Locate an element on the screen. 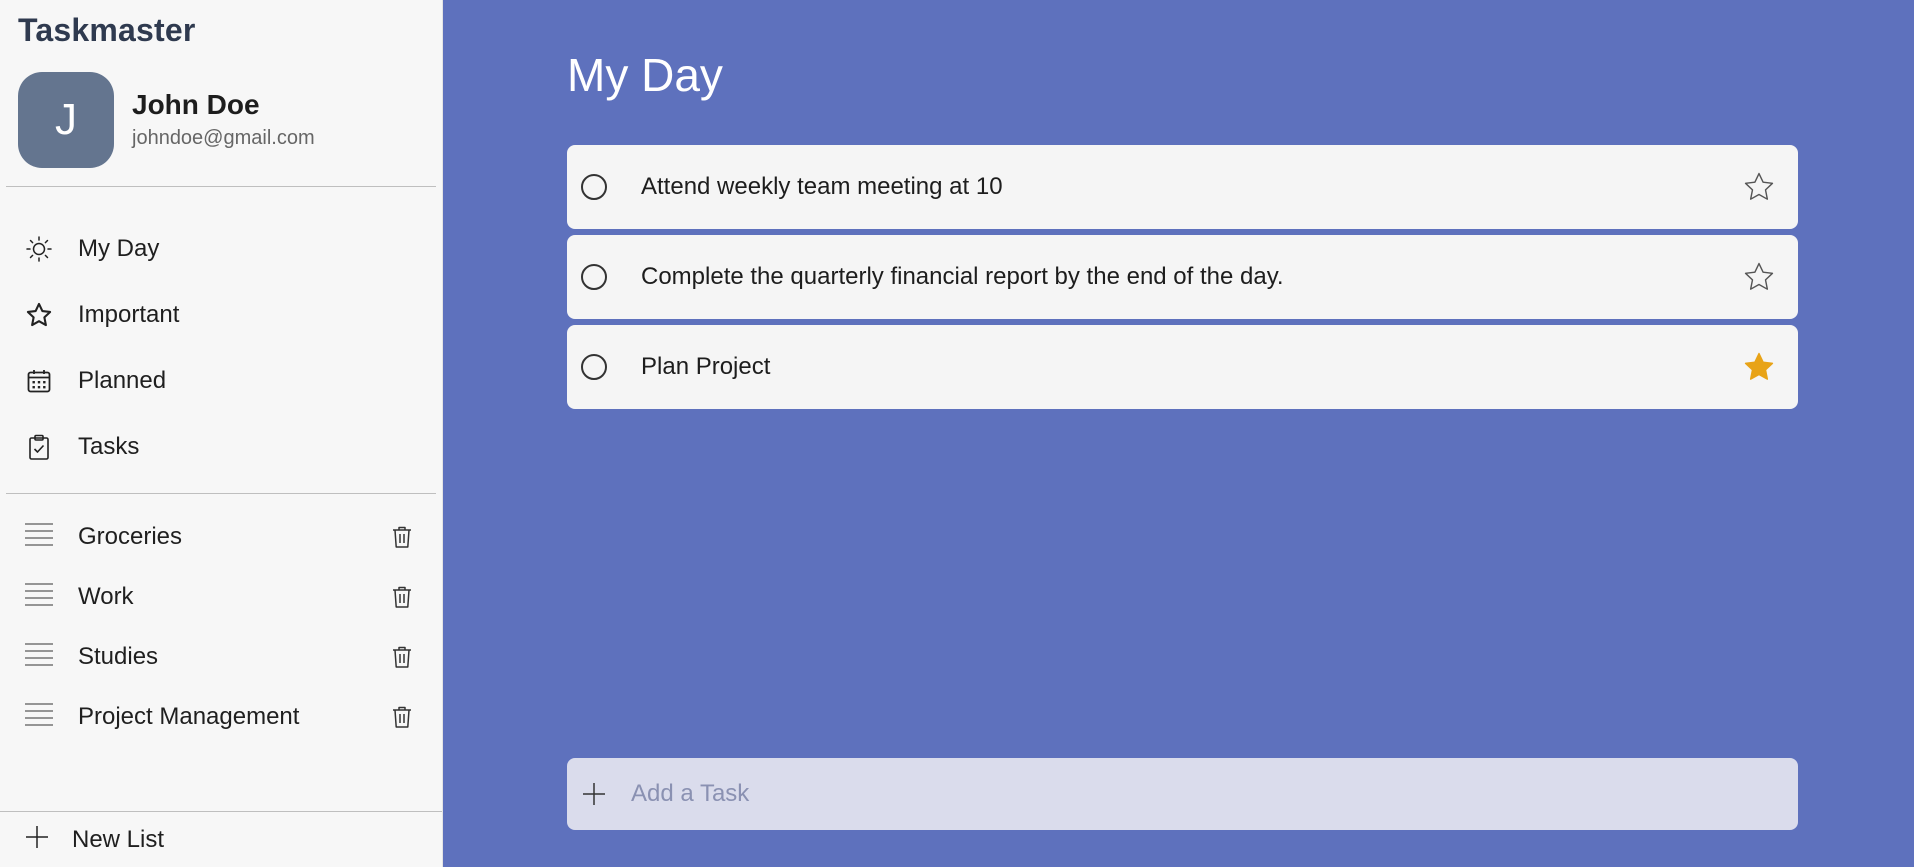 Image resolution: width=1914 pixels, height=867 pixels. new-list-label: New List is located at coordinates (118, 839).